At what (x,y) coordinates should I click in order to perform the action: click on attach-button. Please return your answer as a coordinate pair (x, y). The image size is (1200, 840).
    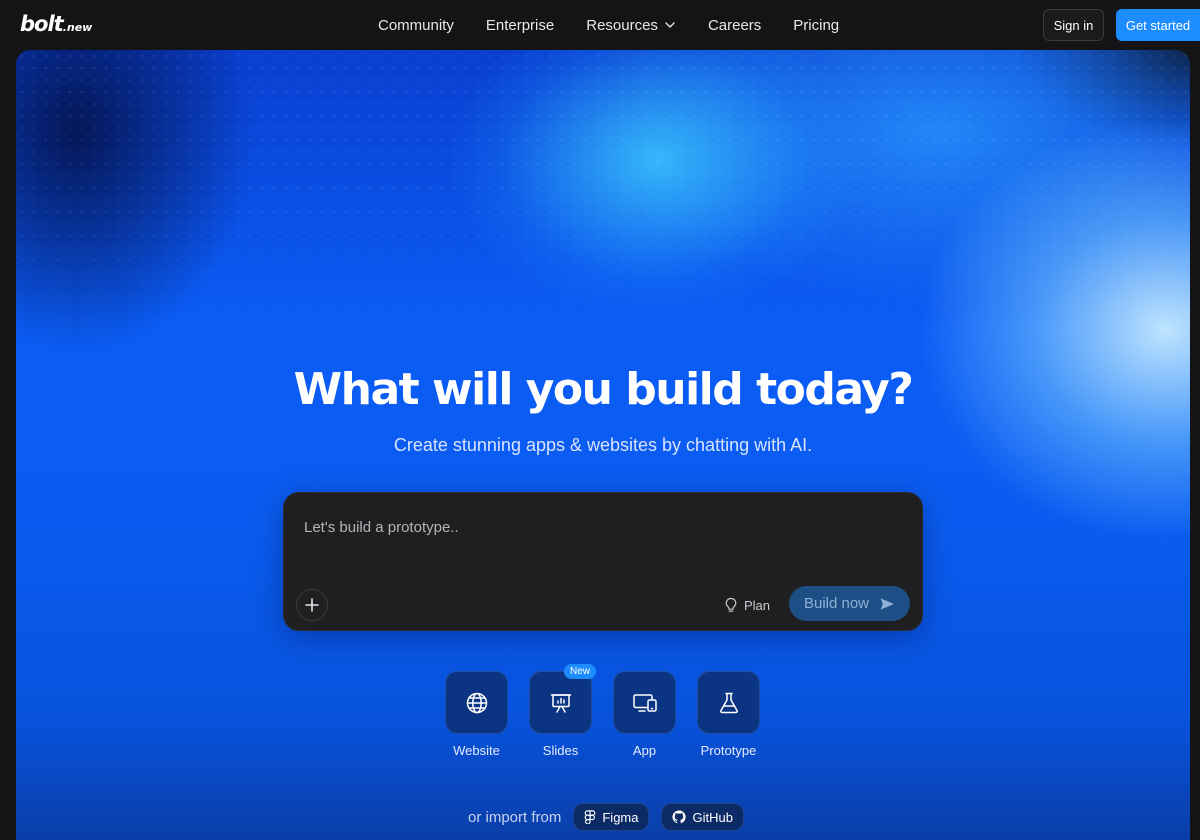
    Looking at the image, I should click on (312, 605).